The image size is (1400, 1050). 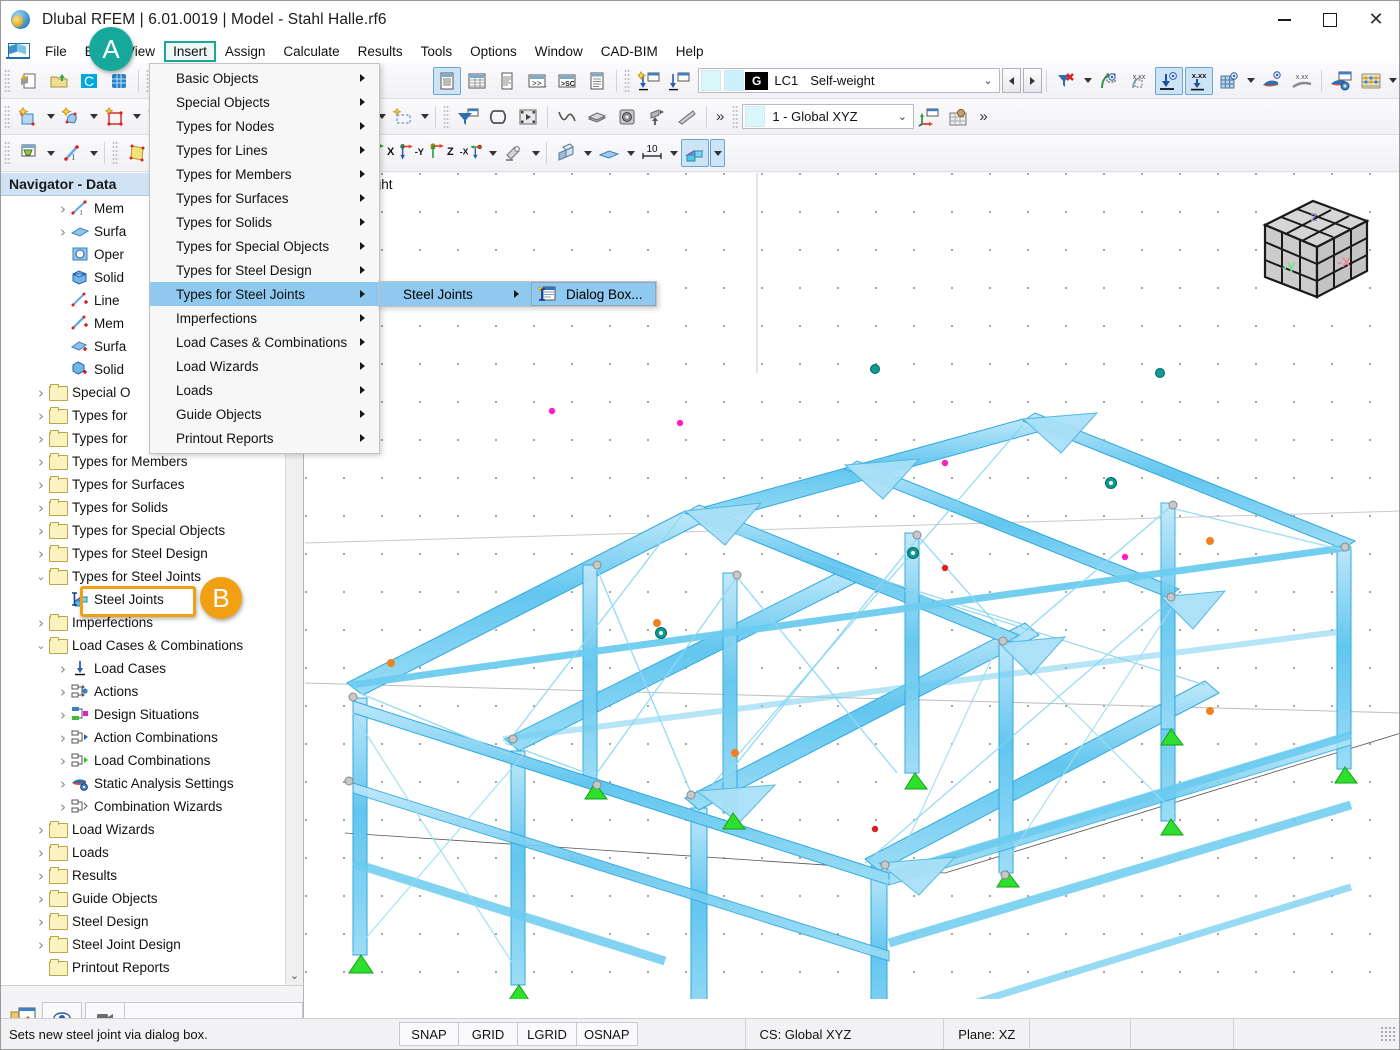 I want to click on insert-menu-item-types-for-solids: Types for Solids, so click(x=264, y=222).